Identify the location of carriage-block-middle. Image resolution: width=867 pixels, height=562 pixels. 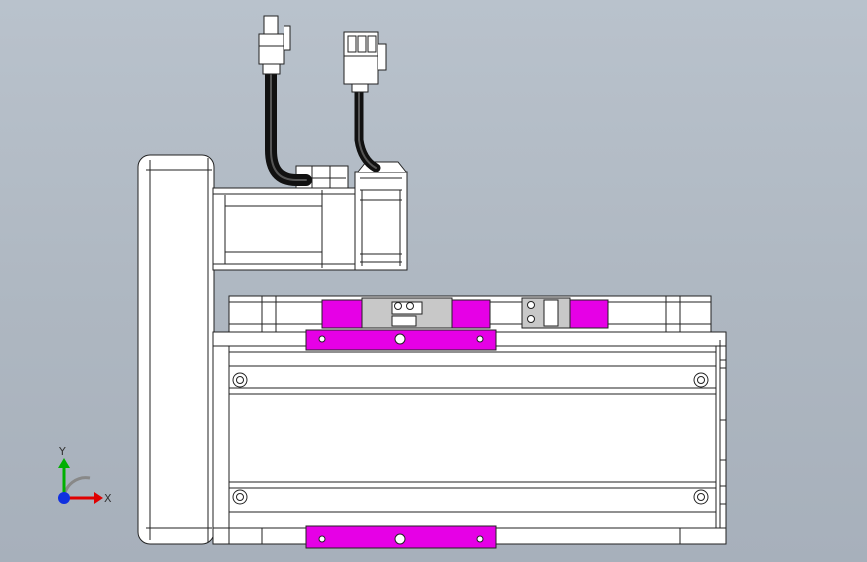
(471, 314).